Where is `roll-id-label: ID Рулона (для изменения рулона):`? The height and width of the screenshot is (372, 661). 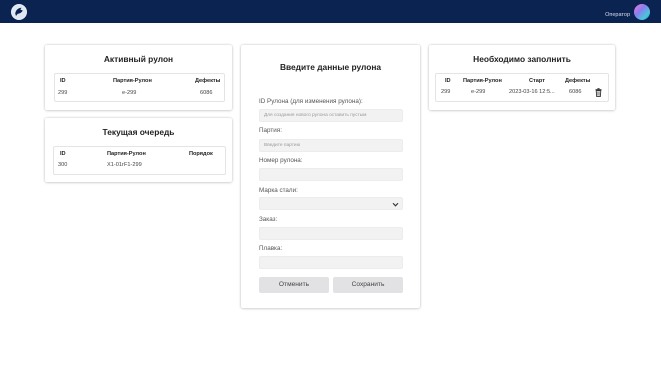
roll-id-label: ID Рулона (для изменения рулона): is located at coordinates (311, 101).